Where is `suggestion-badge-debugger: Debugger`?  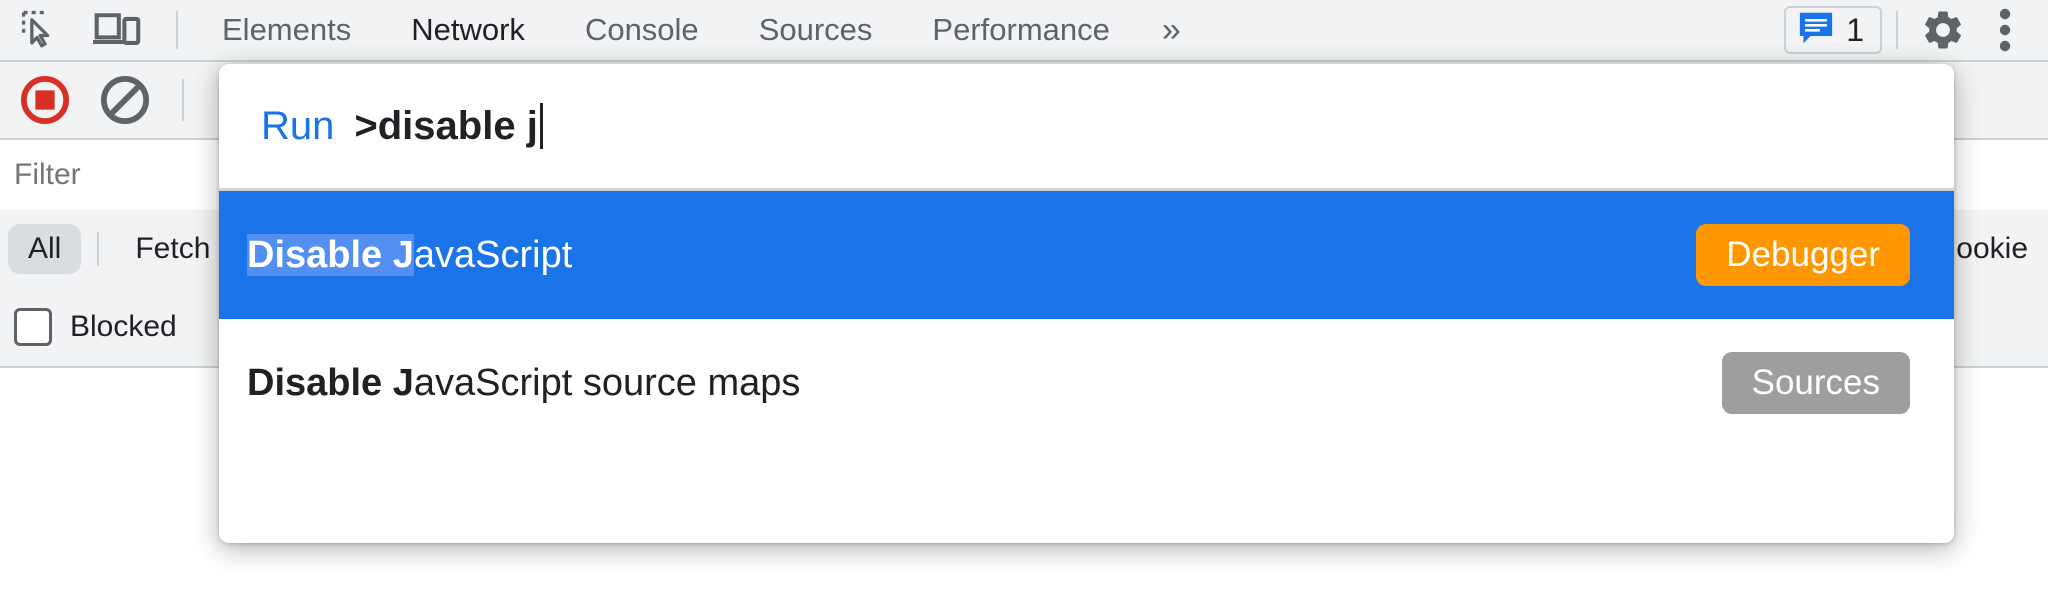 suggestion-badge-debugger: Debugger is located at coordinates (1803, 255).